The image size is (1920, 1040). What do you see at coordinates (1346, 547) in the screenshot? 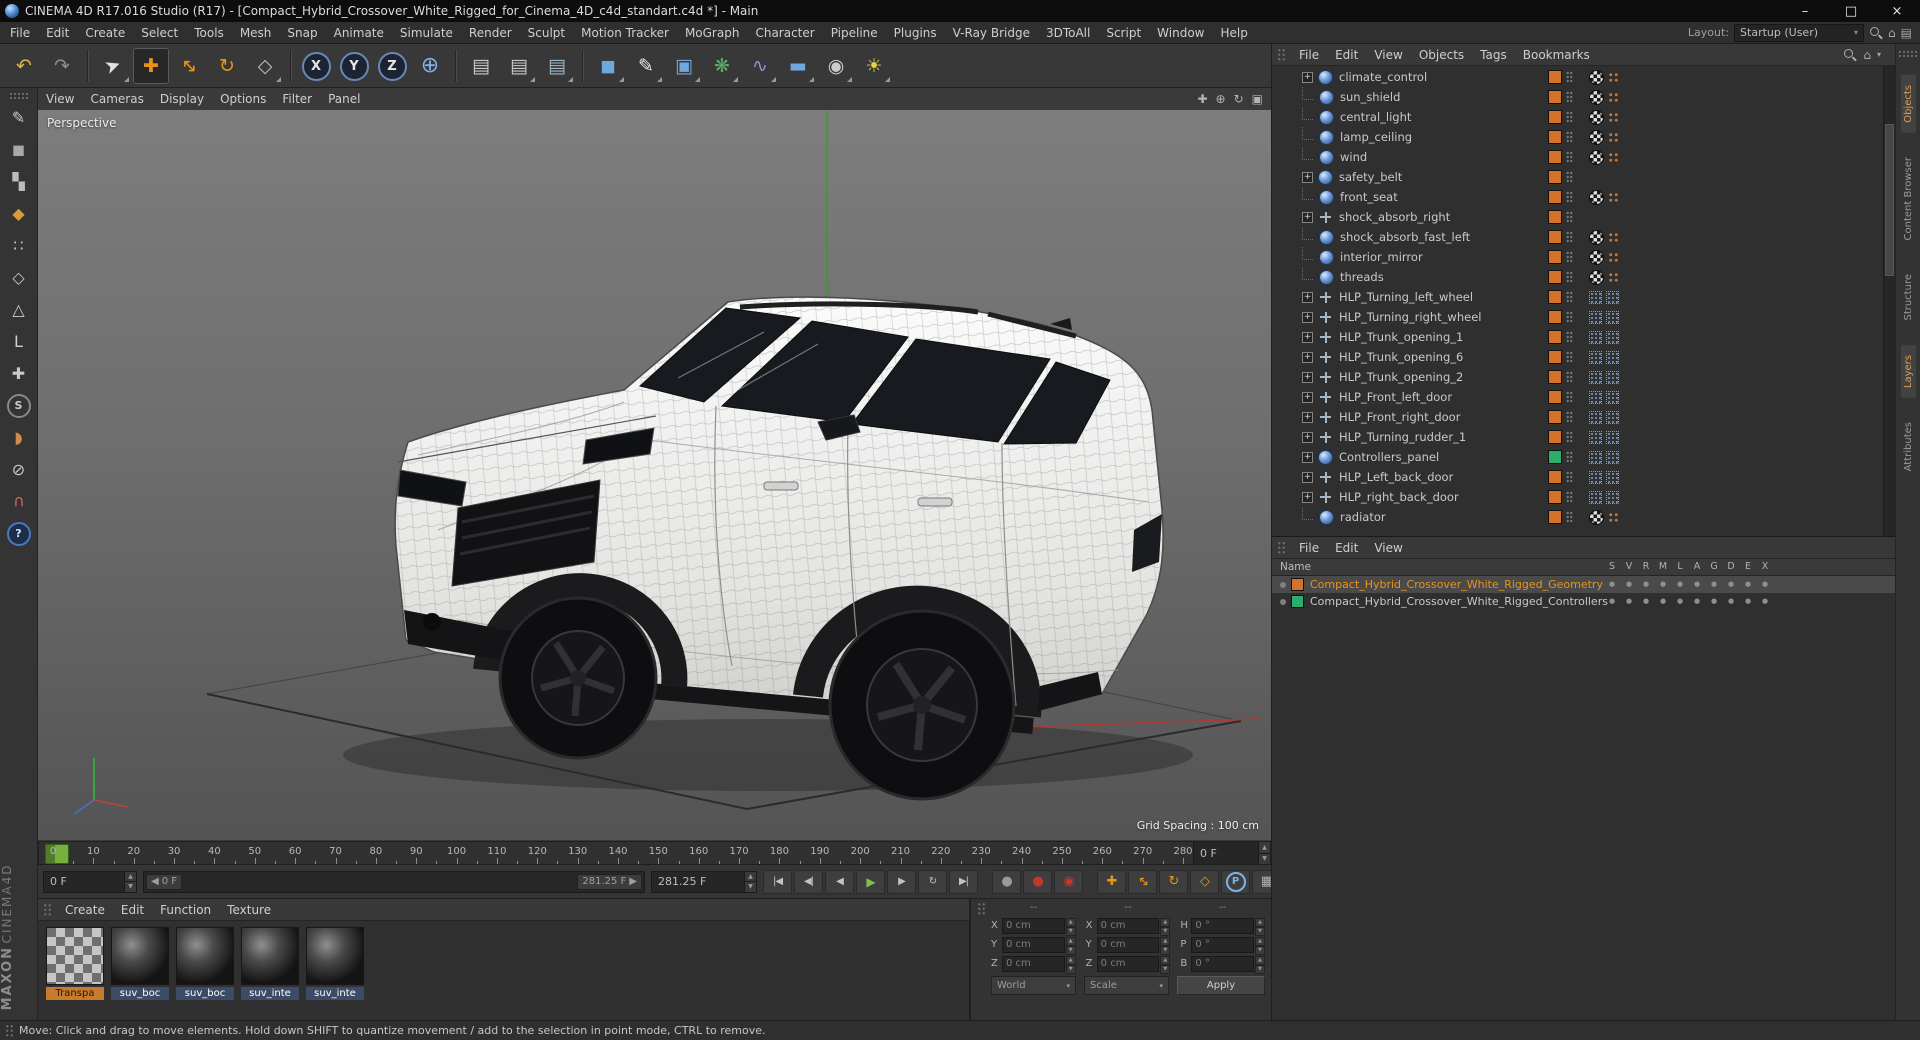
I see `layer-manager-menu-edit: Edit` at bounding box center [1346, 547].